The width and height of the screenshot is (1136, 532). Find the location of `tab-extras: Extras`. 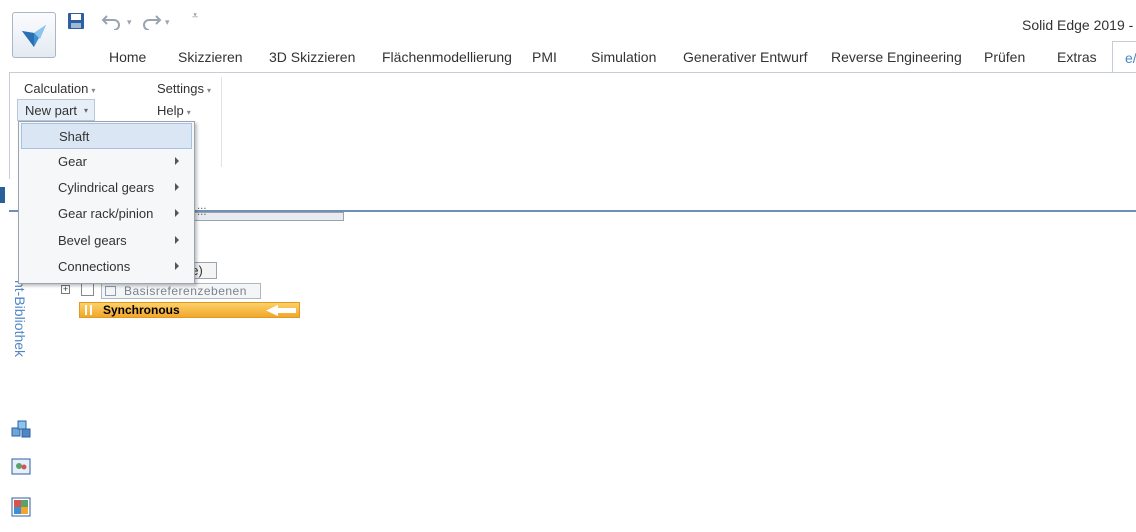

tab-extras: Extras is located at coordinates (1077, 57).